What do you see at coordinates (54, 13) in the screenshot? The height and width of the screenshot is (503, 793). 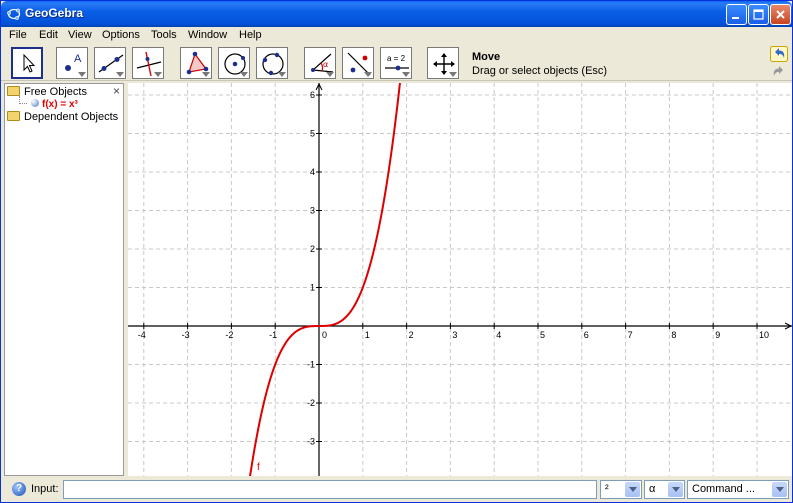 I see `window-title: GeoGebra` at bounding box center [54, 13].